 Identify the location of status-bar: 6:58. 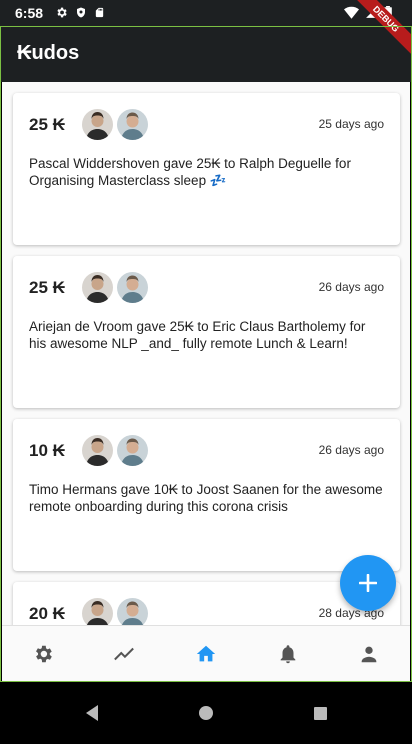
(206, 13).